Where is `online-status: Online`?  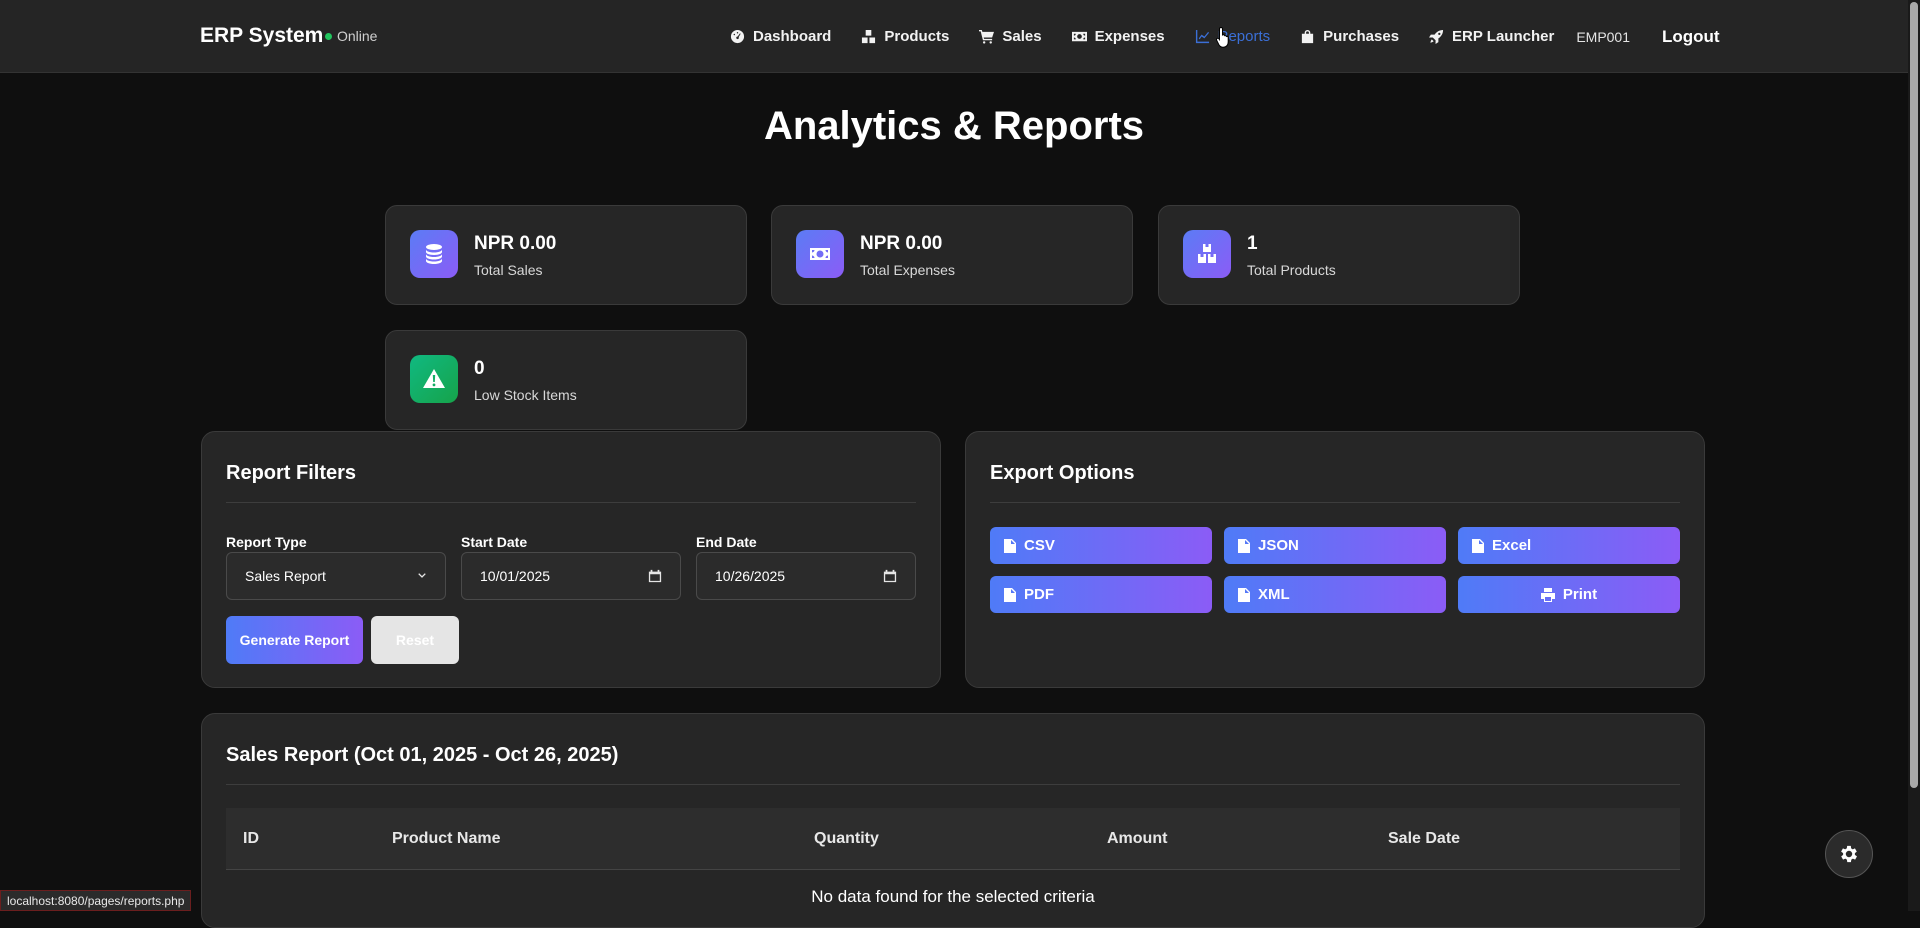
online-status: Online is located at coordinates (351, 36).